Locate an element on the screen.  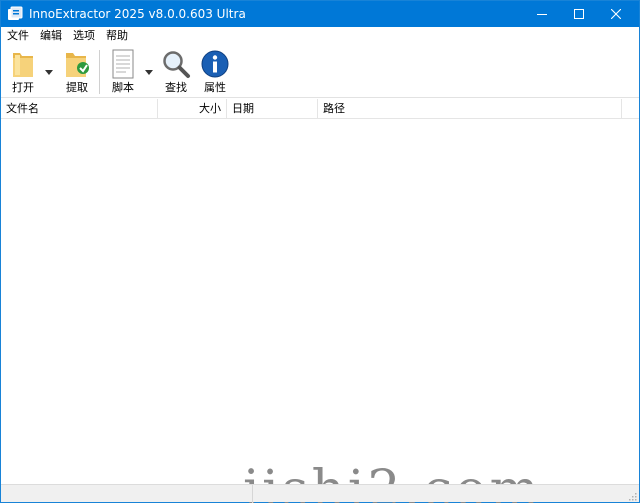
menu-bar: 文件 编辑 选项 帮助 is located at coordinates (320, 36).